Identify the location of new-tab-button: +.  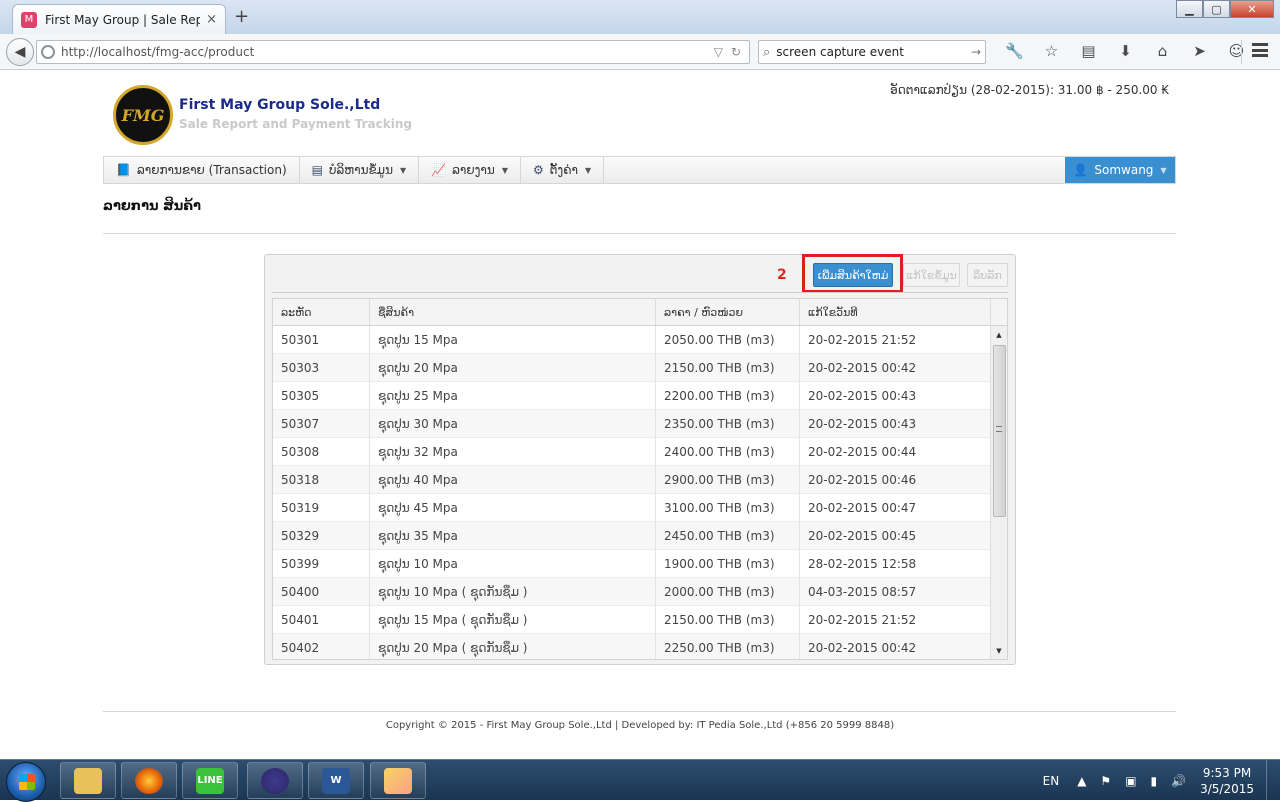
(241, 16).